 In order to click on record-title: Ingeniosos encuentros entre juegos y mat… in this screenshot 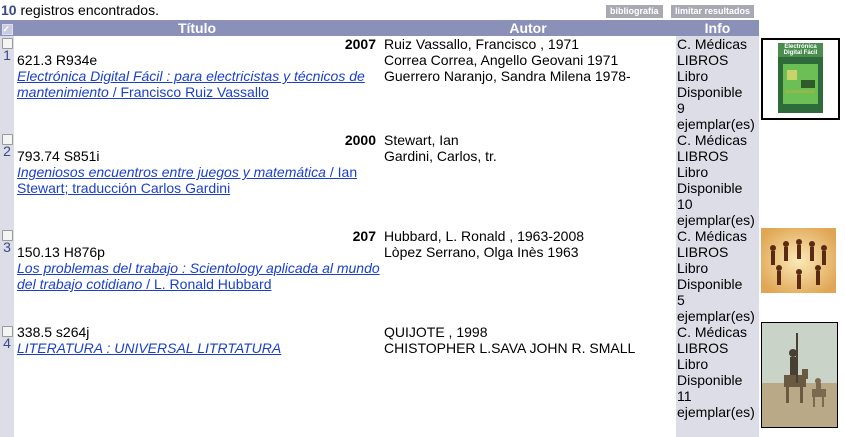, I will do `click(171, 172)`.